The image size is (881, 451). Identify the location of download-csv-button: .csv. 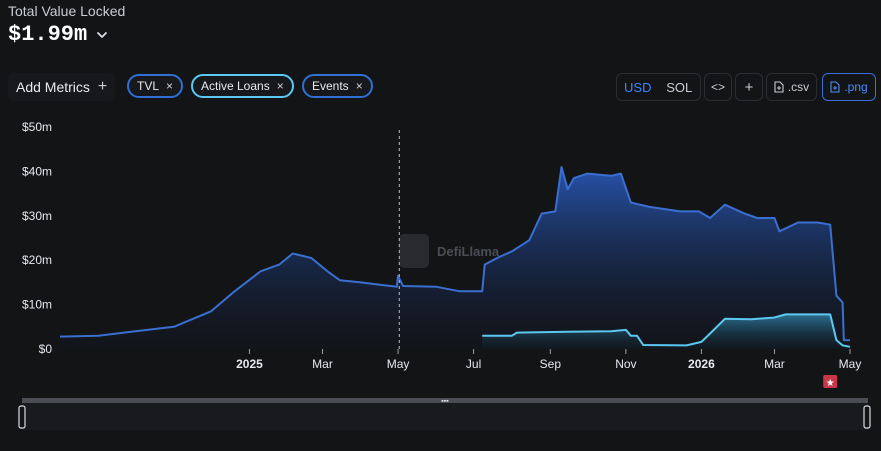
(791, 87).